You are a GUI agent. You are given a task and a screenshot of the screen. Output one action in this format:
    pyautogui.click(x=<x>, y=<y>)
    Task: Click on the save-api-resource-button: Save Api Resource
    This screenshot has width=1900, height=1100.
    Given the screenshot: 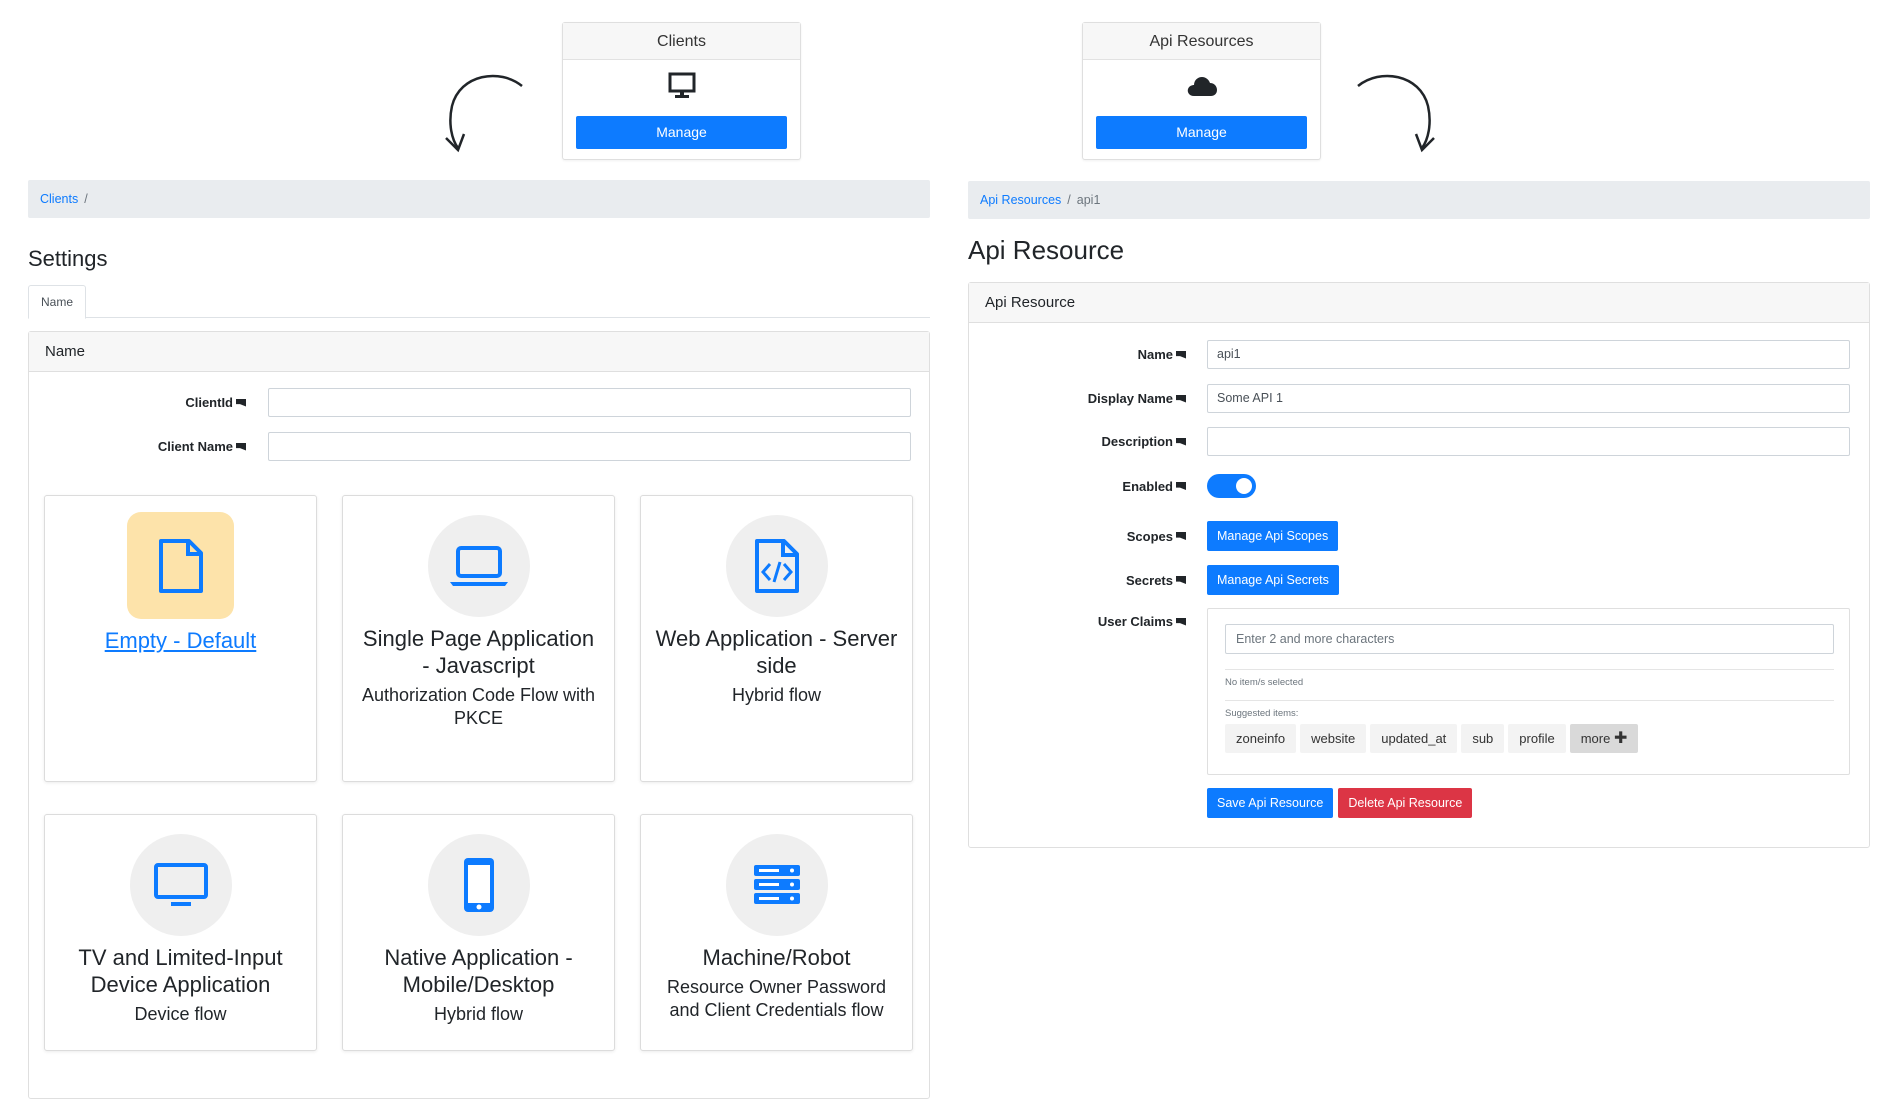 What is the action you would take?
    pyautogui.click(x=1270, y=803)
    